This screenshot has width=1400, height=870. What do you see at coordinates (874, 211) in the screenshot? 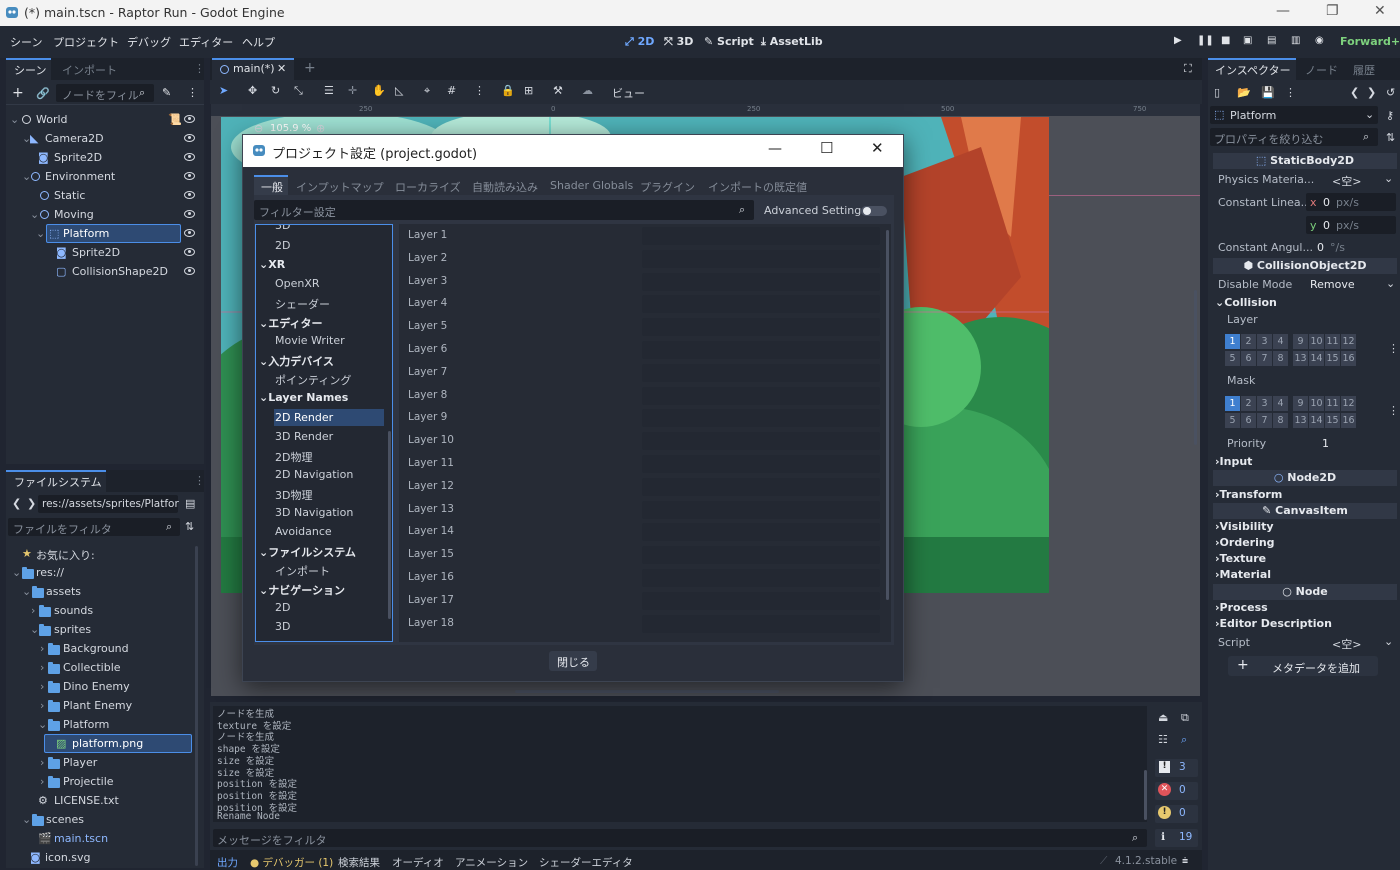
I see `advanced-settings-toggle` at bounding box center [874, 211].